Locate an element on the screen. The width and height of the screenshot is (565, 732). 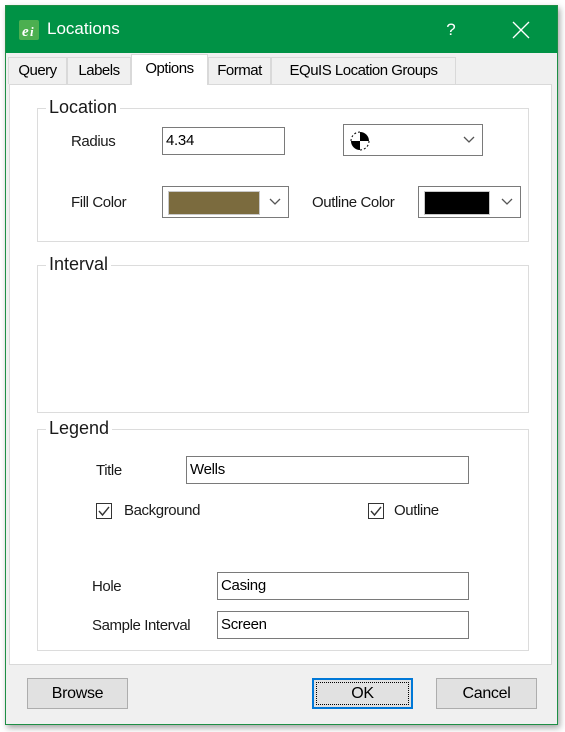
sample-interval-input: Screen is located at coordinates (343, 625).